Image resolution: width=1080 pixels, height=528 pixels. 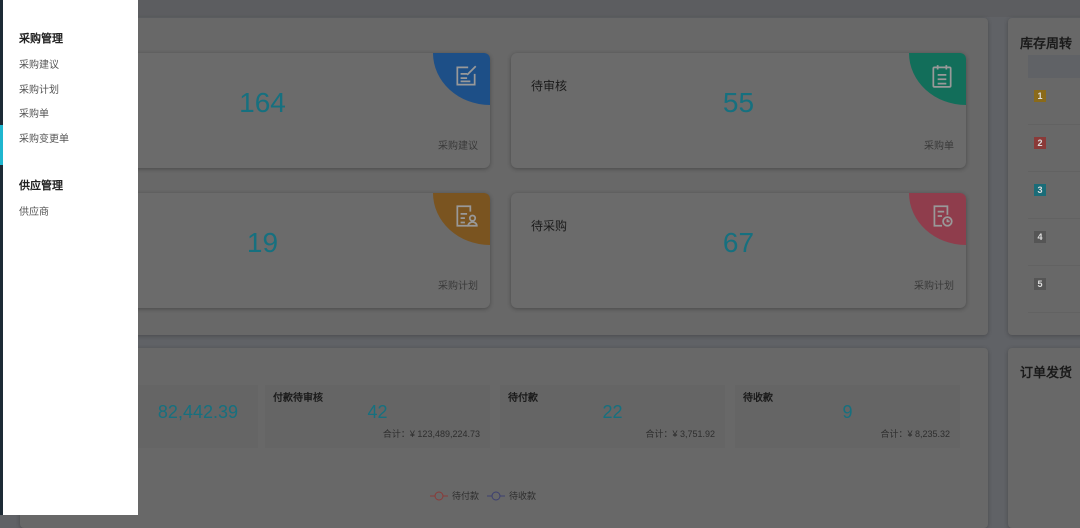 I want to click on stat-total: 合计：¥ 3,751.92, so click(x=680, y=434).